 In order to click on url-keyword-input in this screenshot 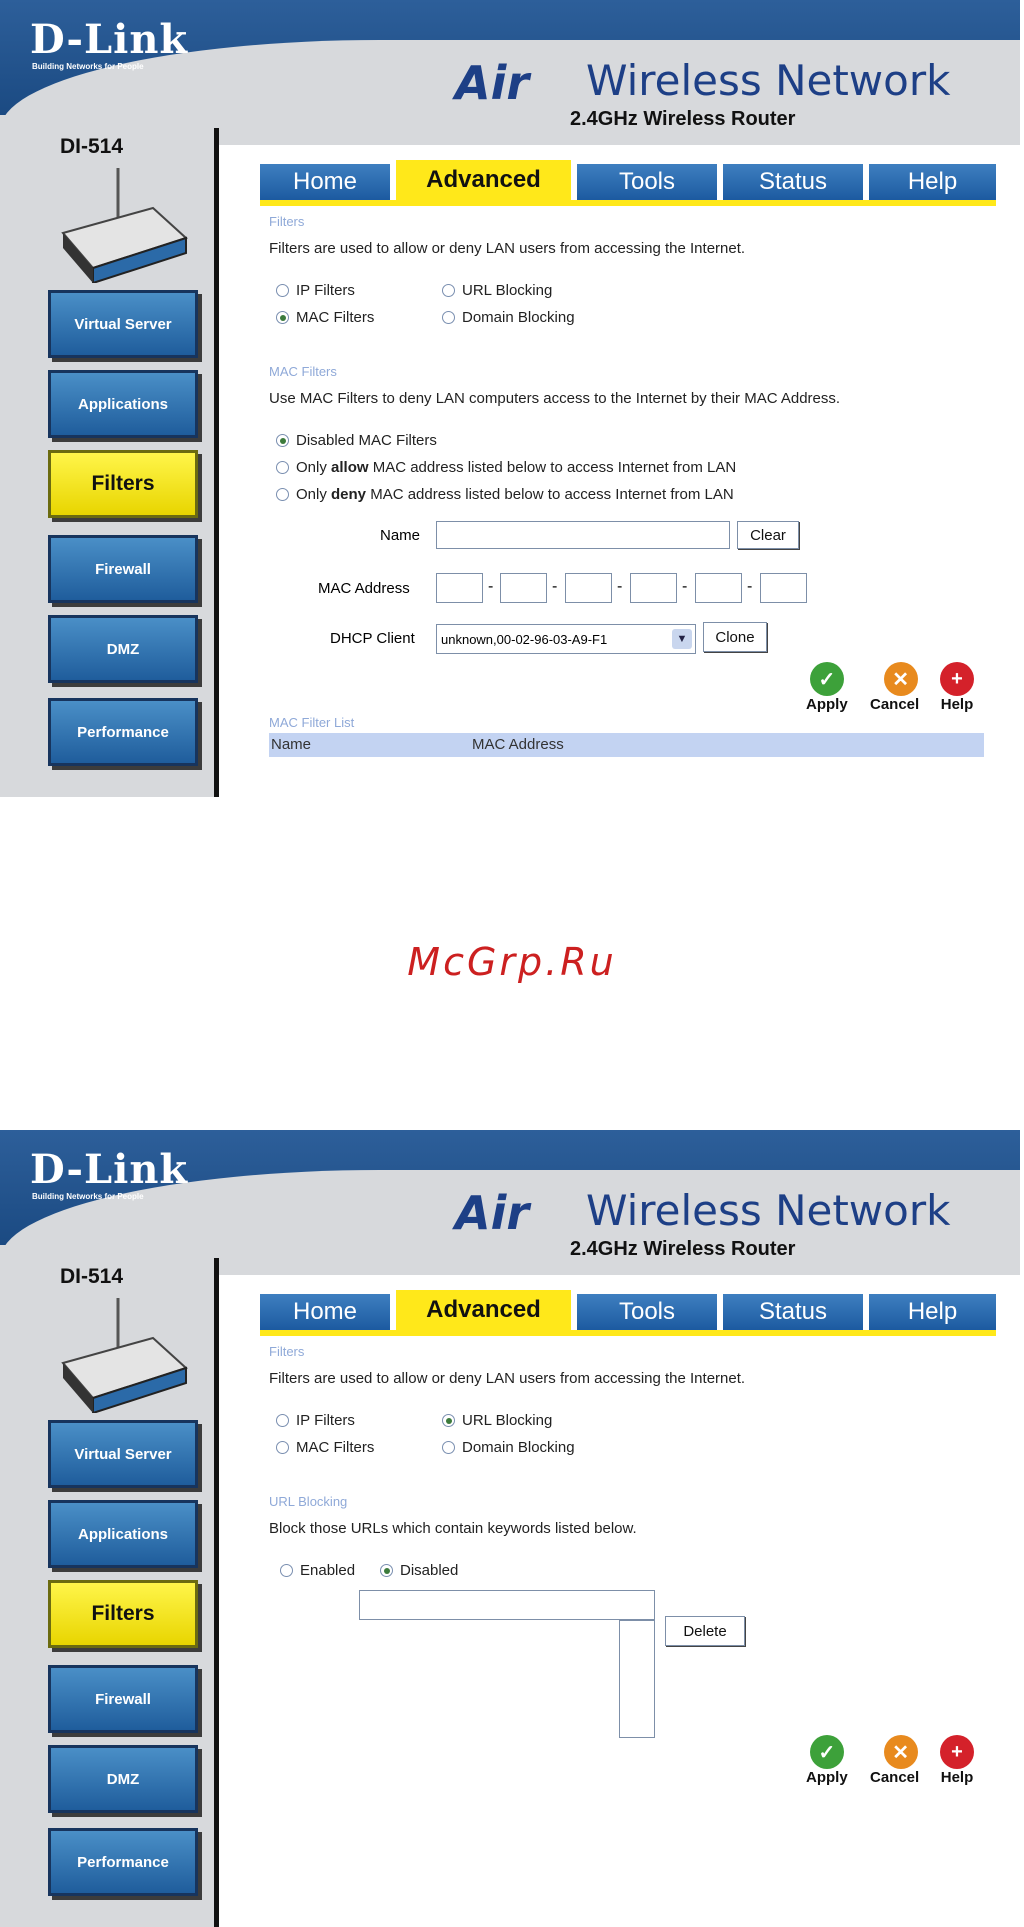, I will do `click(507, 1605)`.